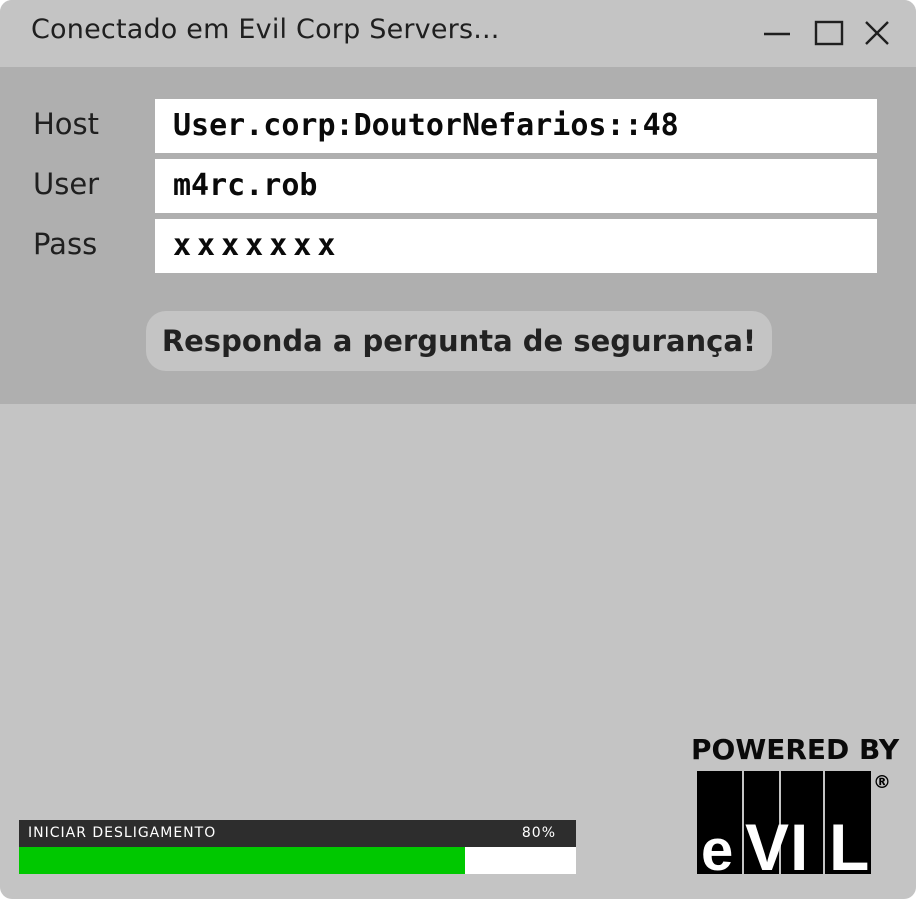 This screenshot has height=899, width=916. I want to click on maximize-button, so click(829, 33).